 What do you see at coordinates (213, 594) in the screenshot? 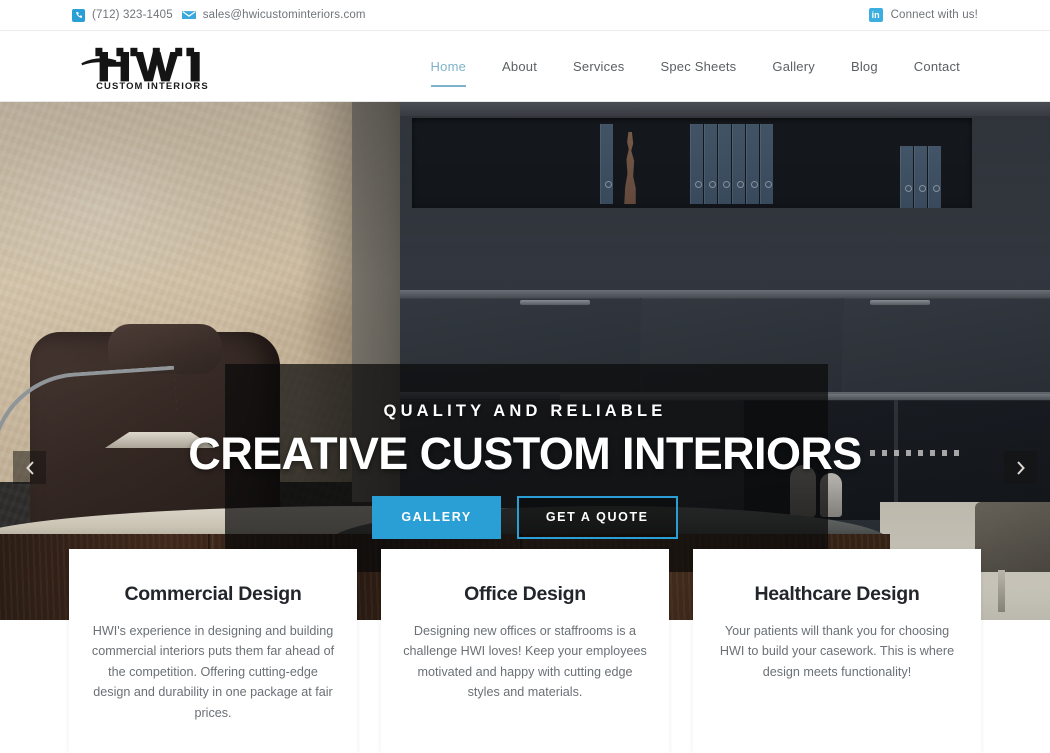
I see `card-title: Commercial Design` at bounding box center [213, 594].